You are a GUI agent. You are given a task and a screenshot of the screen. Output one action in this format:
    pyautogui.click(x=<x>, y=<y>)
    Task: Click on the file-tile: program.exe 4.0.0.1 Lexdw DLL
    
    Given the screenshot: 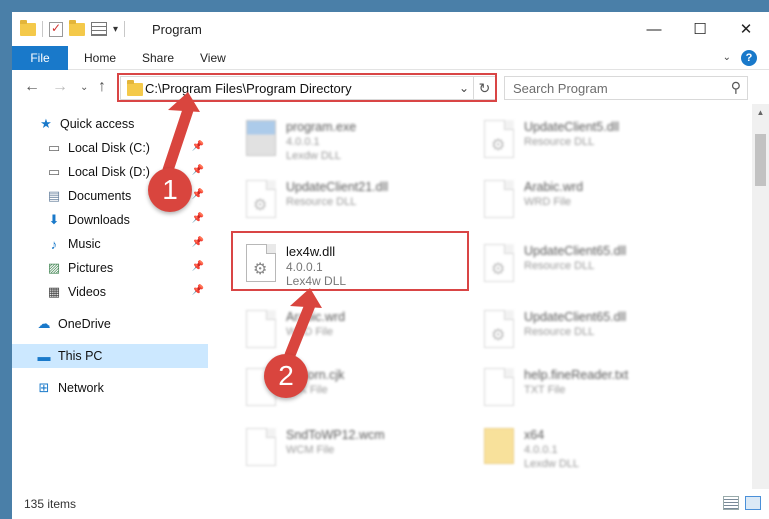 What is the action you would take?
    pyautogui.click(x=360, y=142)
    